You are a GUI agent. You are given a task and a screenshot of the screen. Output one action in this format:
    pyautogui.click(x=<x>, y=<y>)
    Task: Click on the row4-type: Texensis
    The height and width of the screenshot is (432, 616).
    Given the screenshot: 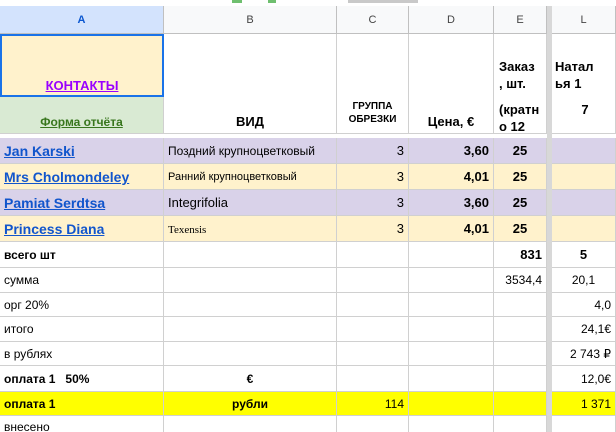 What is the action you would take?
    pyautogui.click(x=250, y=229)
    